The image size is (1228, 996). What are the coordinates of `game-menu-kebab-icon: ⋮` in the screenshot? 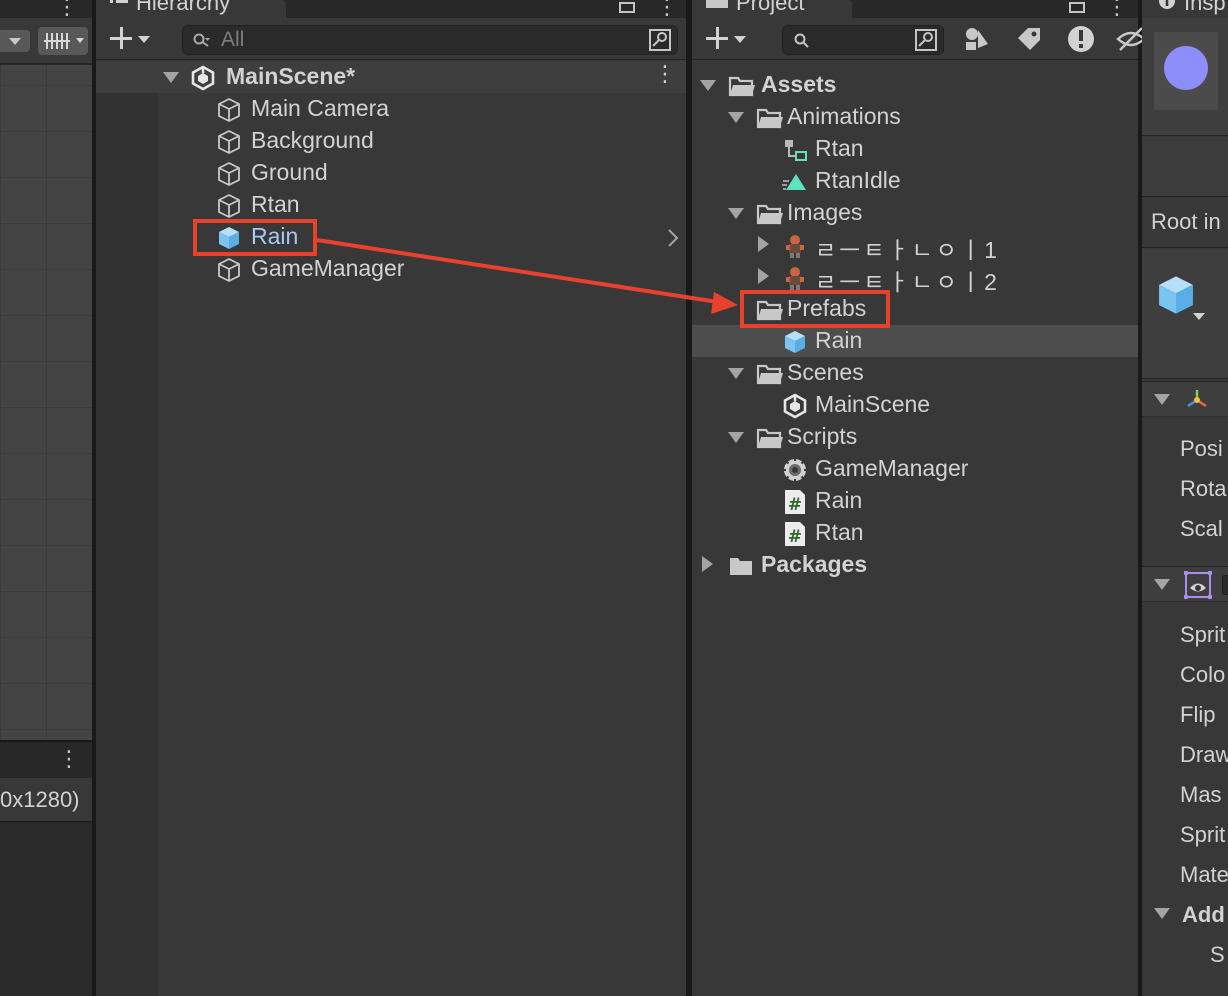 It's located at (69, 759).